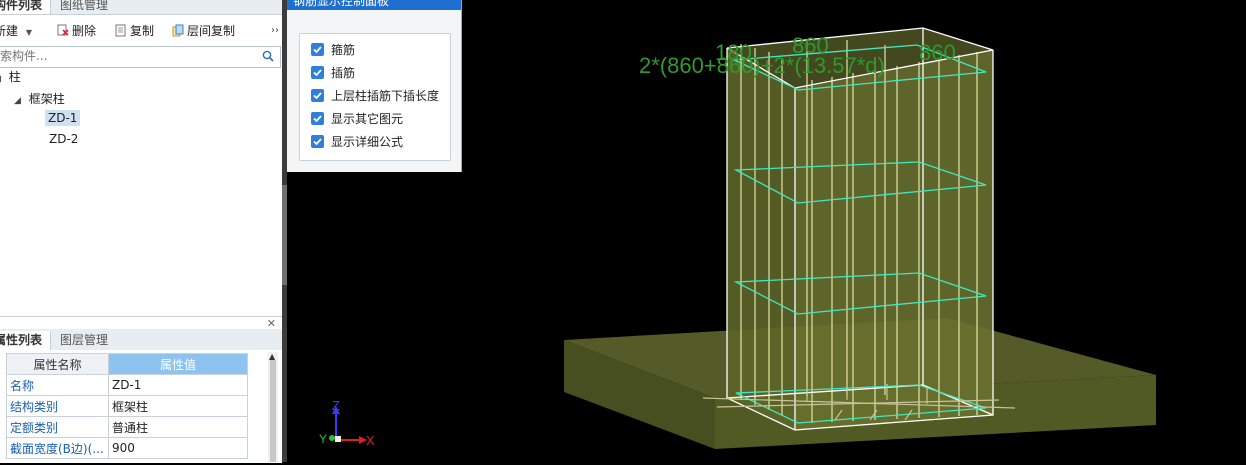  What do you see at coordinates (178, 427) in the screenshot?
I see `prop-value: 普通柱` at bounding box center [178, 427].